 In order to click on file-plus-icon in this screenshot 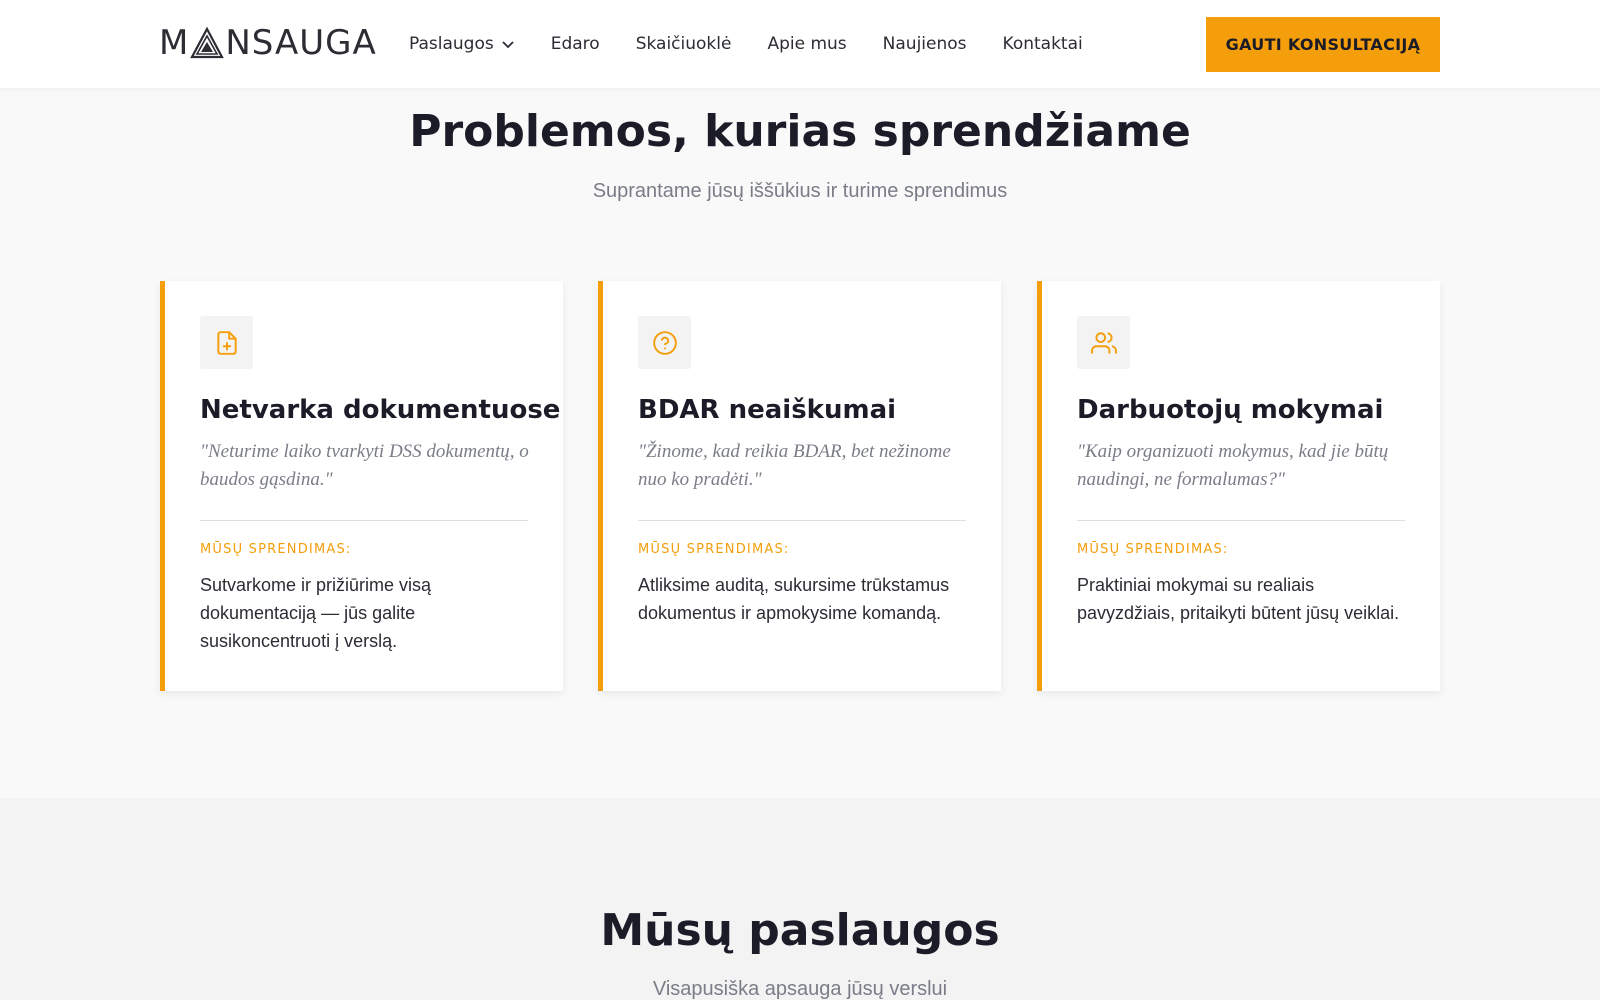, I will do `click(226, 342)`.